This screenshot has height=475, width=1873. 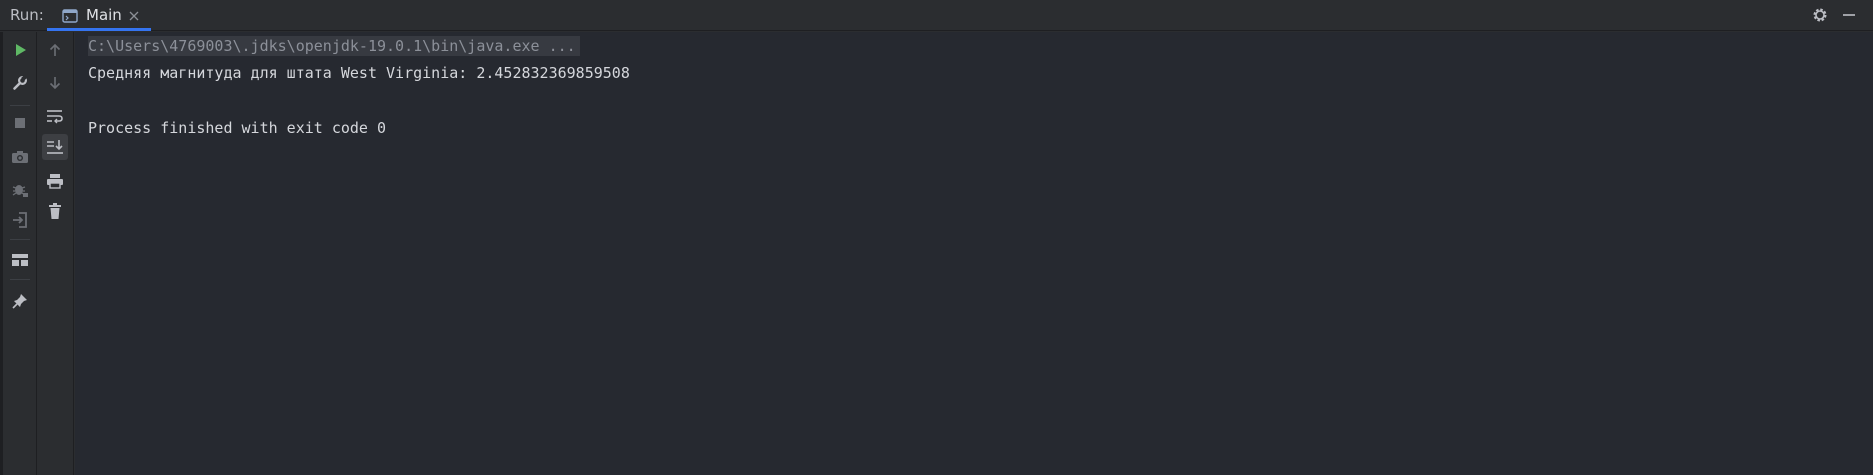 I want to click on run-label: Run:, so click(x=27, y=15).